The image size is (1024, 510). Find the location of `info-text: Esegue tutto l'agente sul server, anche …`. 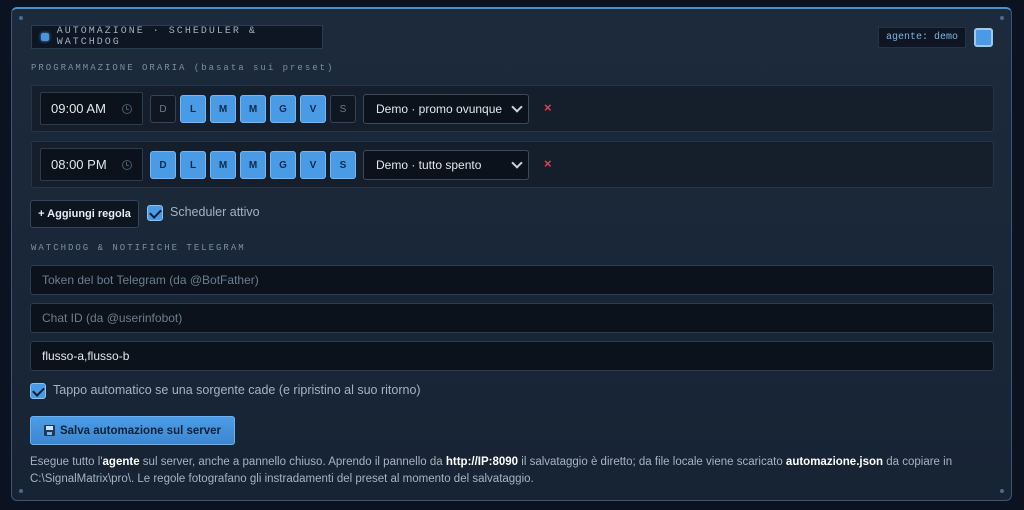

info-text: Esegue tutto l'agente sul server, anche … is located at coordinates (491, 470).